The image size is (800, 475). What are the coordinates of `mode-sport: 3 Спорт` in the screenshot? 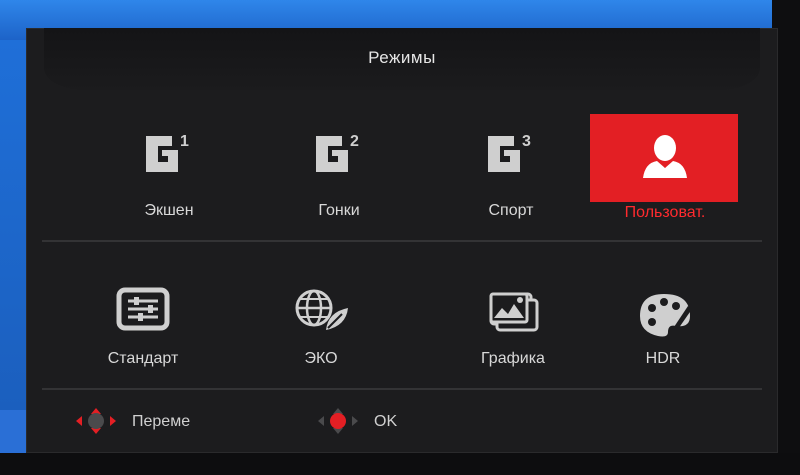 It's located at (511, 168).